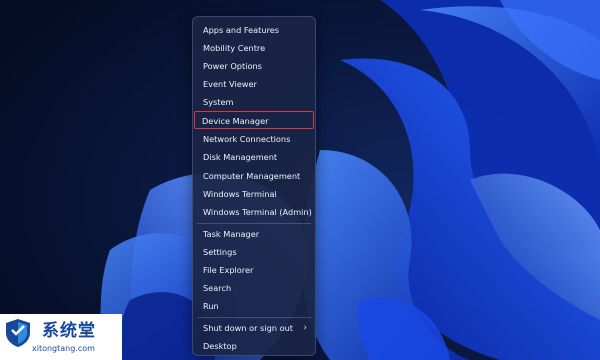  What do you see at coordinates (220, 346) in the screenshot?
I see `menu-item-label: Desktop` at bounding box center [220, 346].